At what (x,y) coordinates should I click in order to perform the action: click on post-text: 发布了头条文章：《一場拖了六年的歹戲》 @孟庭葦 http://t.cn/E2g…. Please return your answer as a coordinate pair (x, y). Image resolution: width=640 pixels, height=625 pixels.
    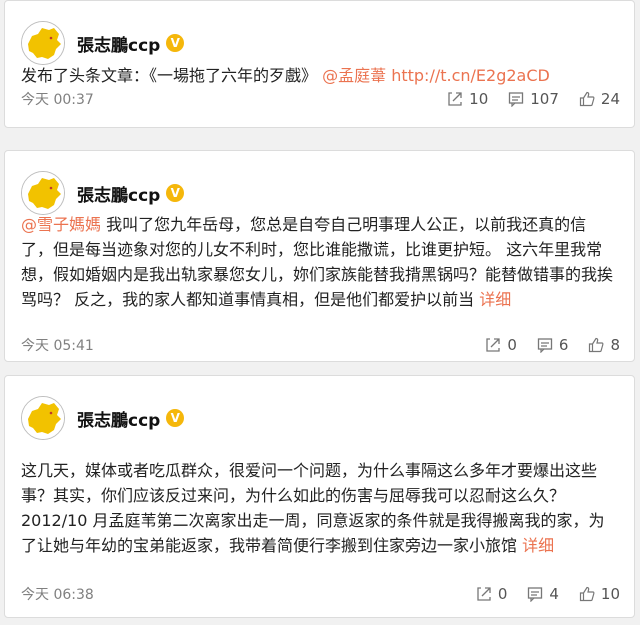
    Looking at the image, I should click on (319, 75).